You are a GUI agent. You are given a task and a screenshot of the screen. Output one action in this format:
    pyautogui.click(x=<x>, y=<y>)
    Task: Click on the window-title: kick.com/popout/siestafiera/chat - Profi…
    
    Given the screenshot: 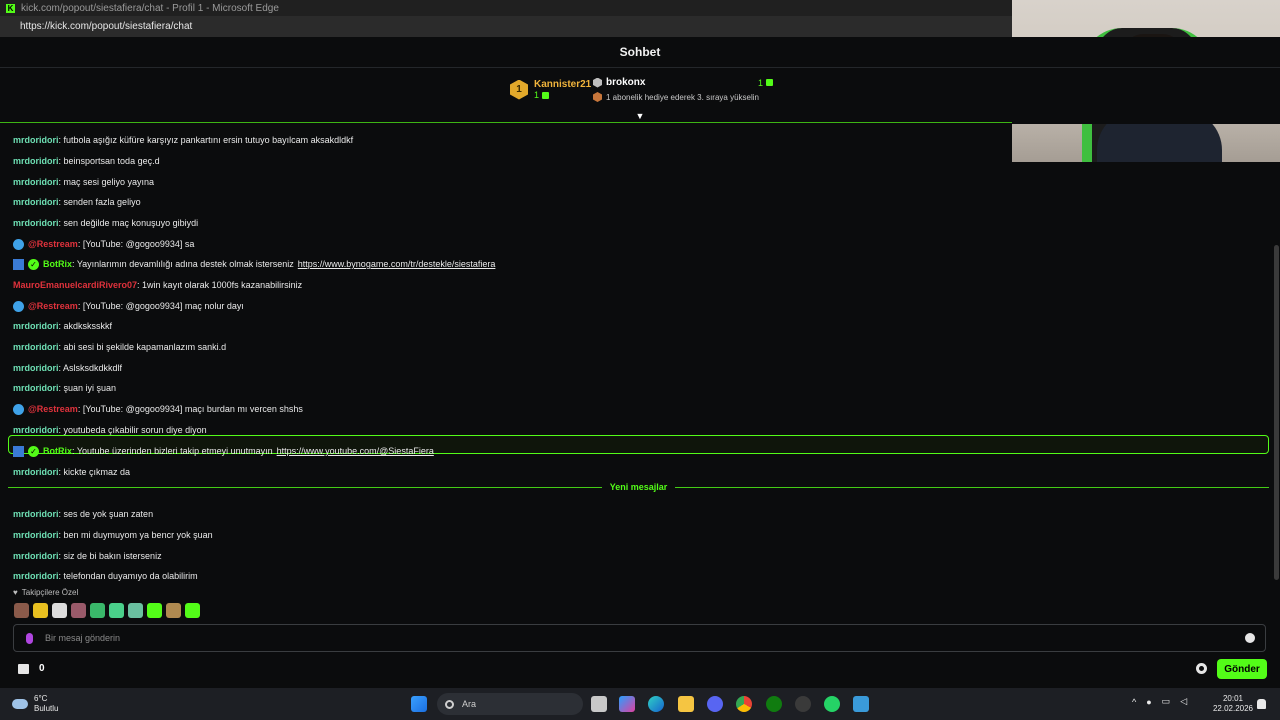 What is the action you would take?
    pyautogui.click(x=150, y=8)
    